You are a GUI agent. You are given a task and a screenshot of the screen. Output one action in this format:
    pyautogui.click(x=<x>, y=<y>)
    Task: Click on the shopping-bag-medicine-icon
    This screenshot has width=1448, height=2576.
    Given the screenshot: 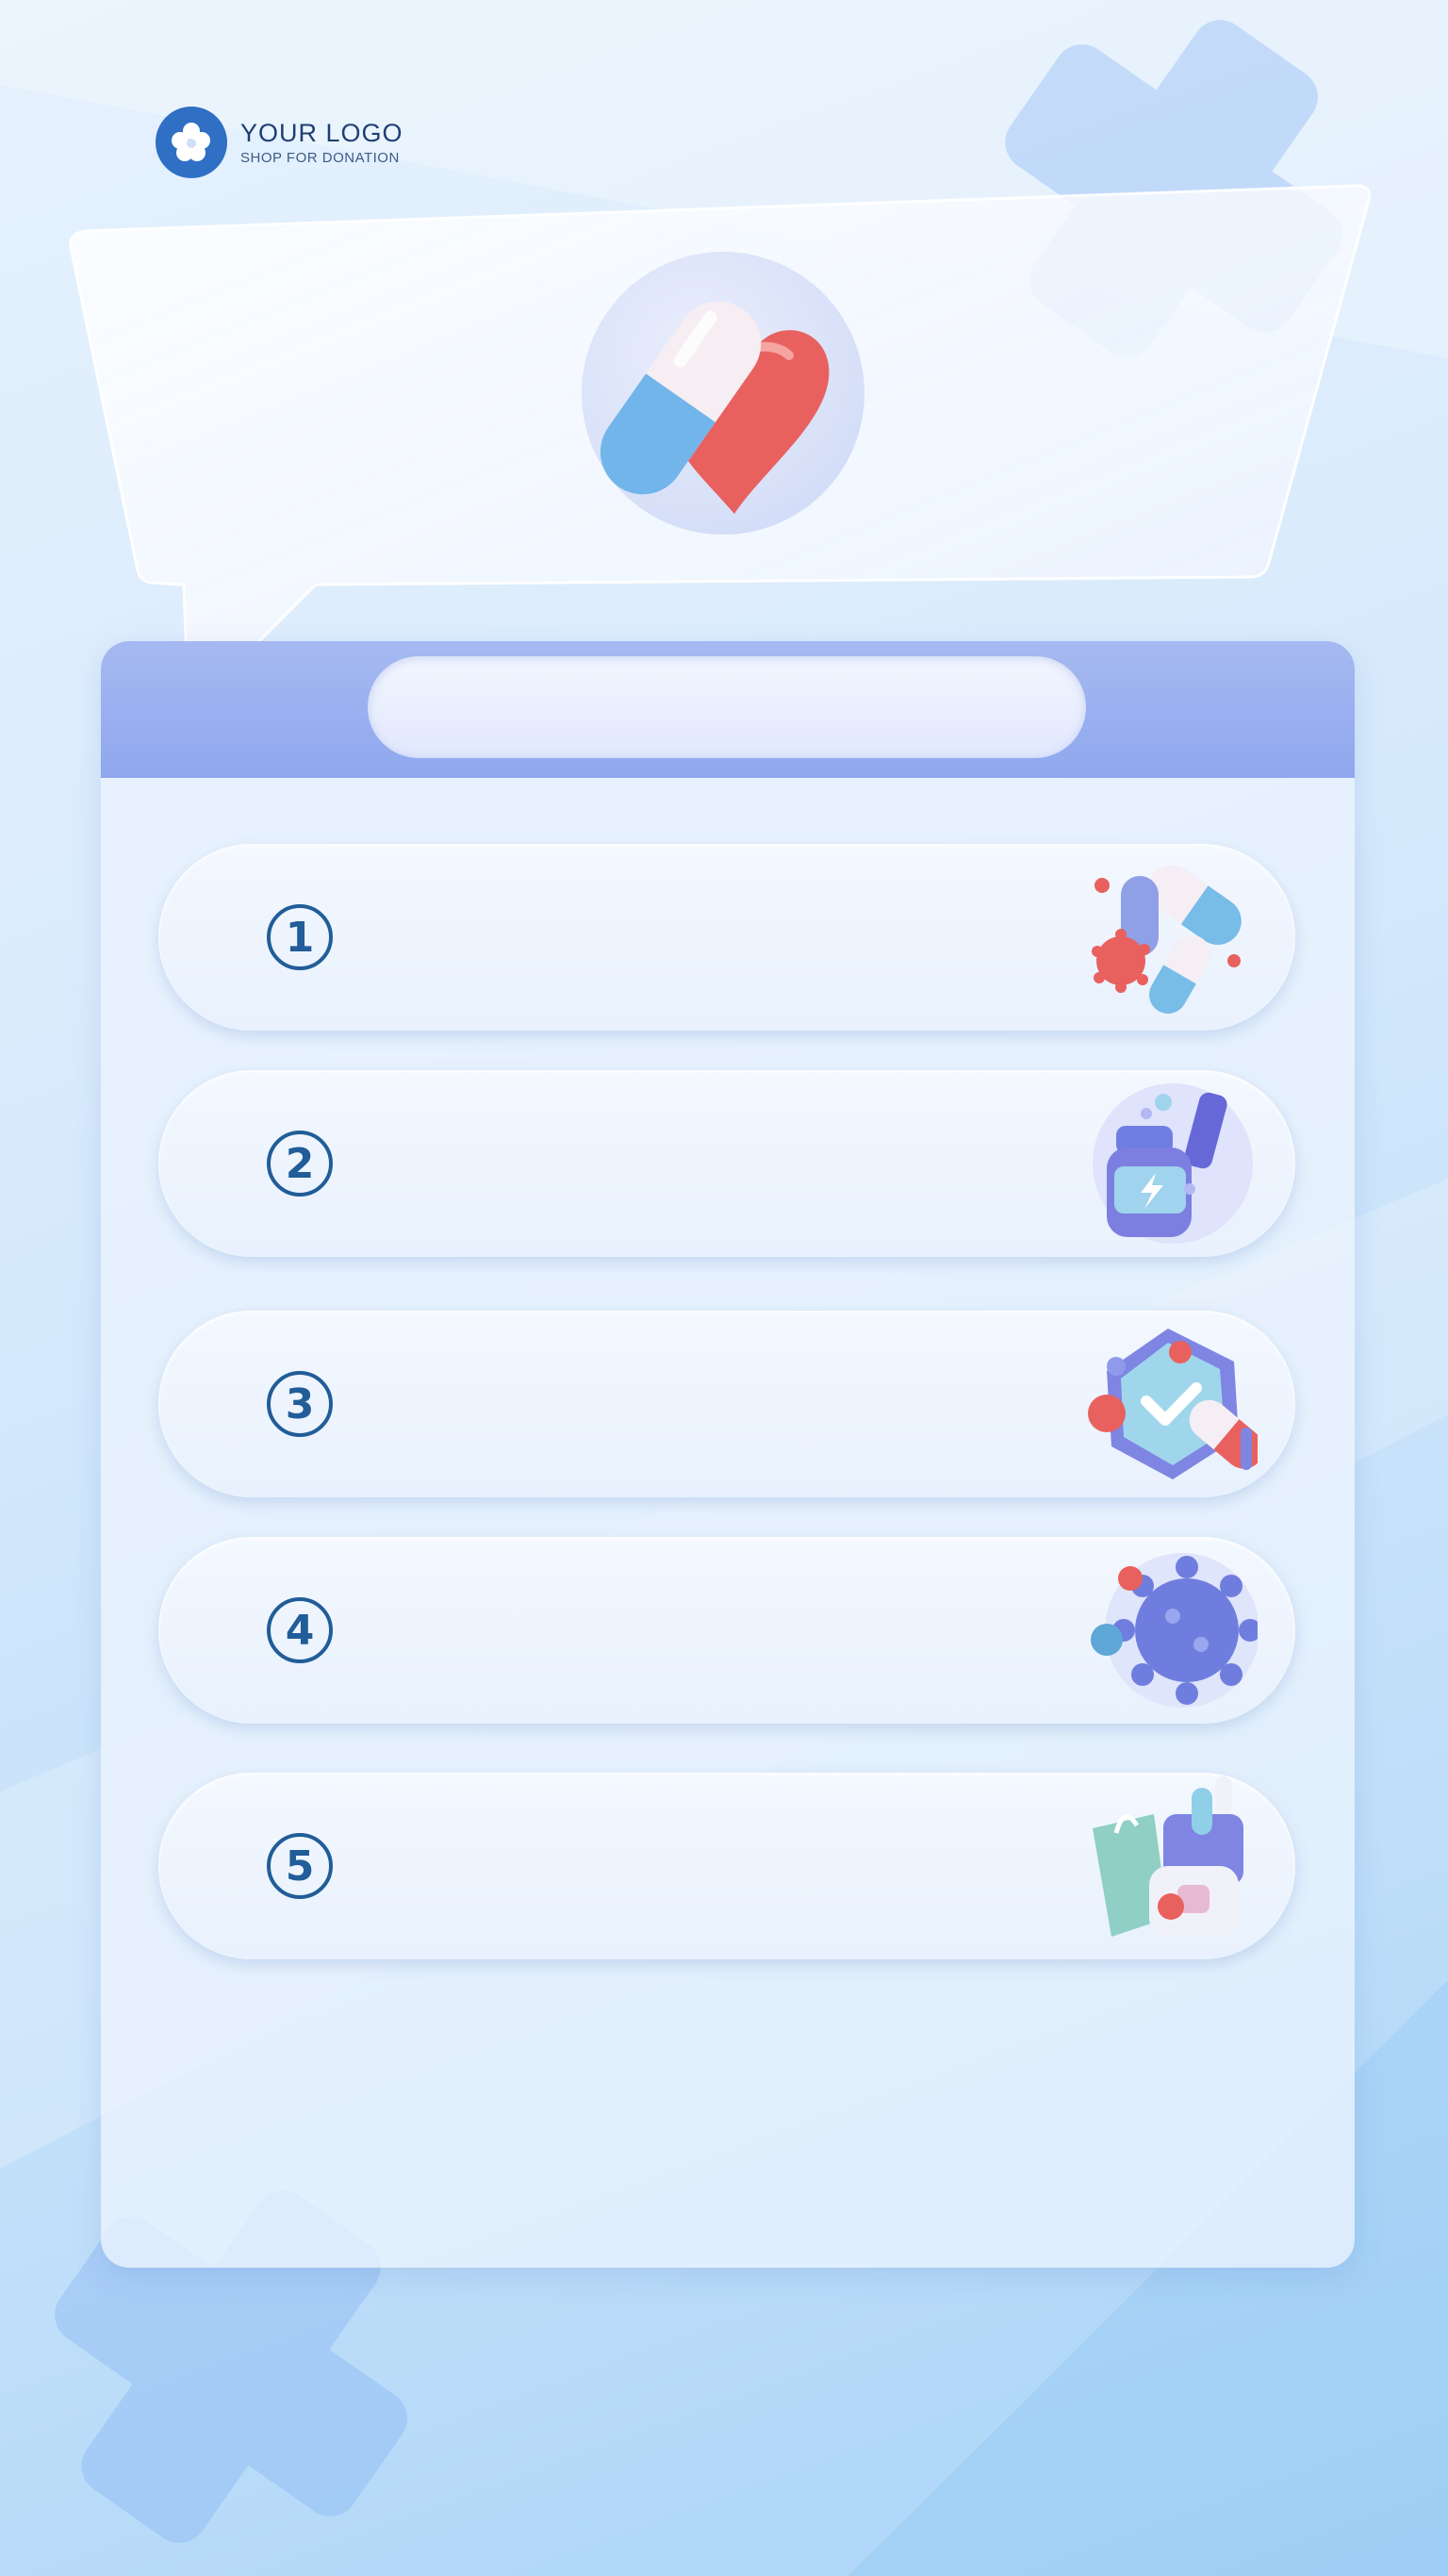 What is the action you would take?
    pyautogui.click(x=1168, y=1856)
    